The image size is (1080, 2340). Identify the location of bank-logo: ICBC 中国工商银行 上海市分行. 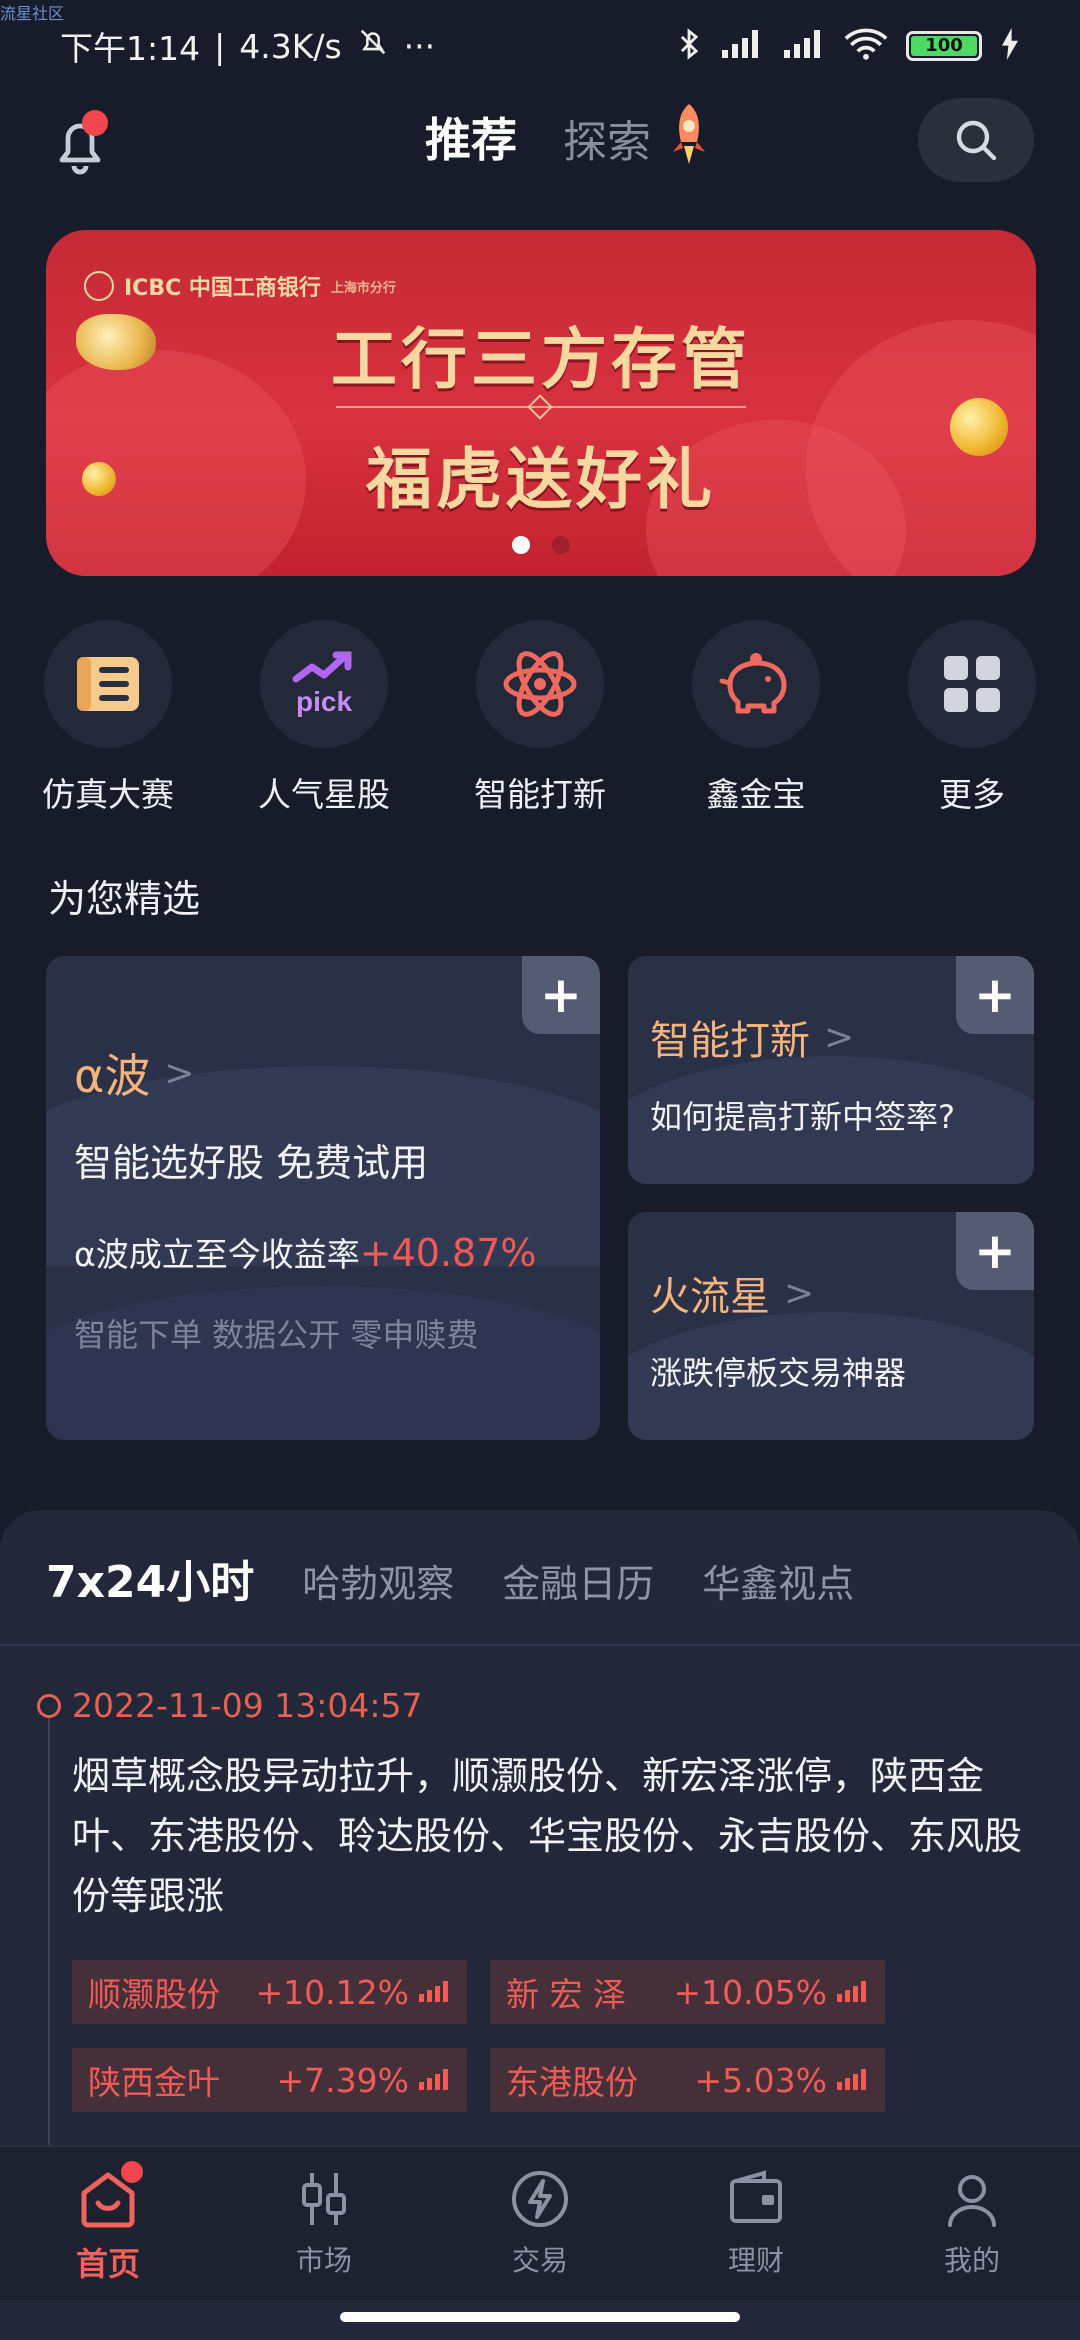
(240, 286).